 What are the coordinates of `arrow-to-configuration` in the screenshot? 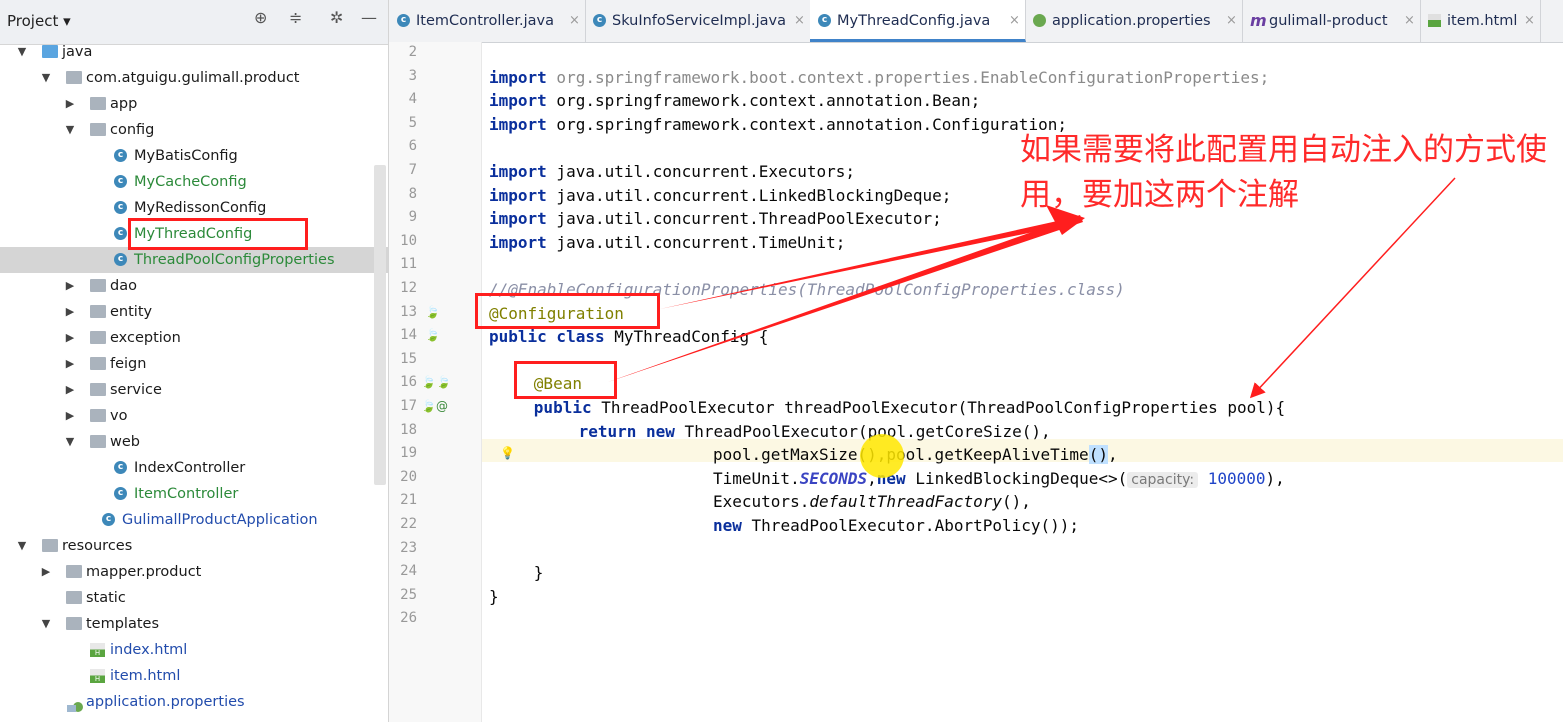 It's located at (871, 262).